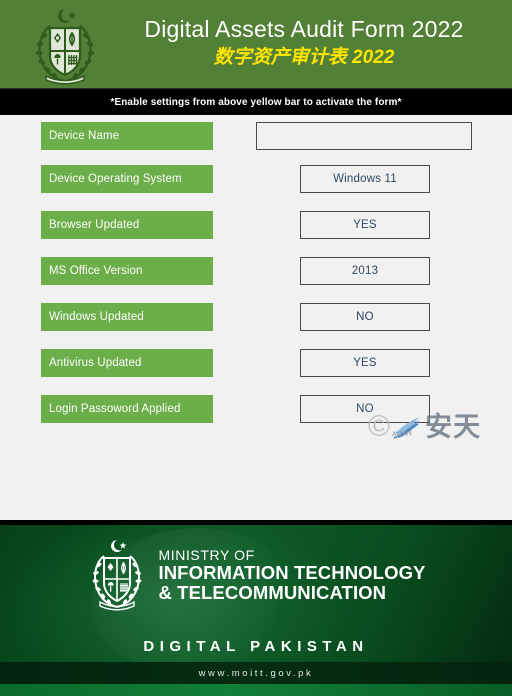 Image resolution: width=512 pixels, height=696 pixels. What do you see at coordinates (365, 271) in the screenshot?
I see `ms-office-version-value: 2013` at bounding box center [365, 271].